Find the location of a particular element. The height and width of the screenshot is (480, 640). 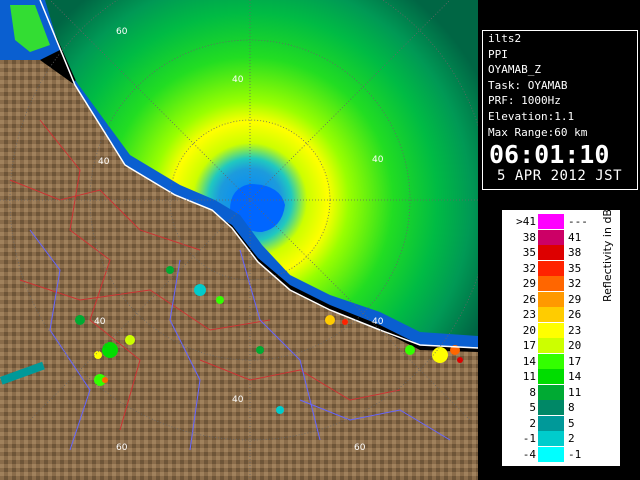

legend-low-value: 29 is located at coordinates (529, 283).